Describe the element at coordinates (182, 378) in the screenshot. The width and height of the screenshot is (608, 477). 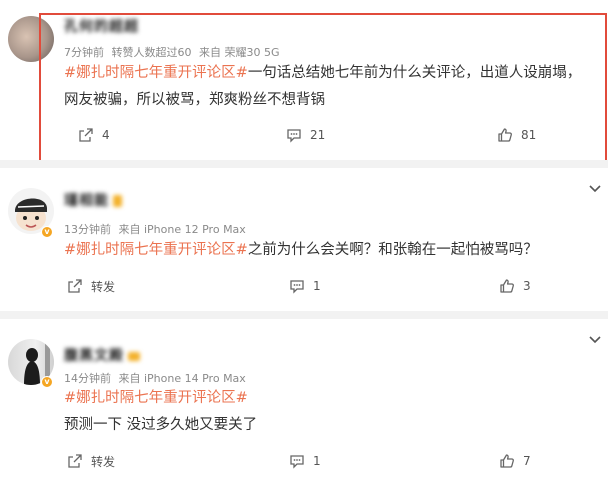
I see `post-source: 来自 iPhone 14 Pro Max` at that location.